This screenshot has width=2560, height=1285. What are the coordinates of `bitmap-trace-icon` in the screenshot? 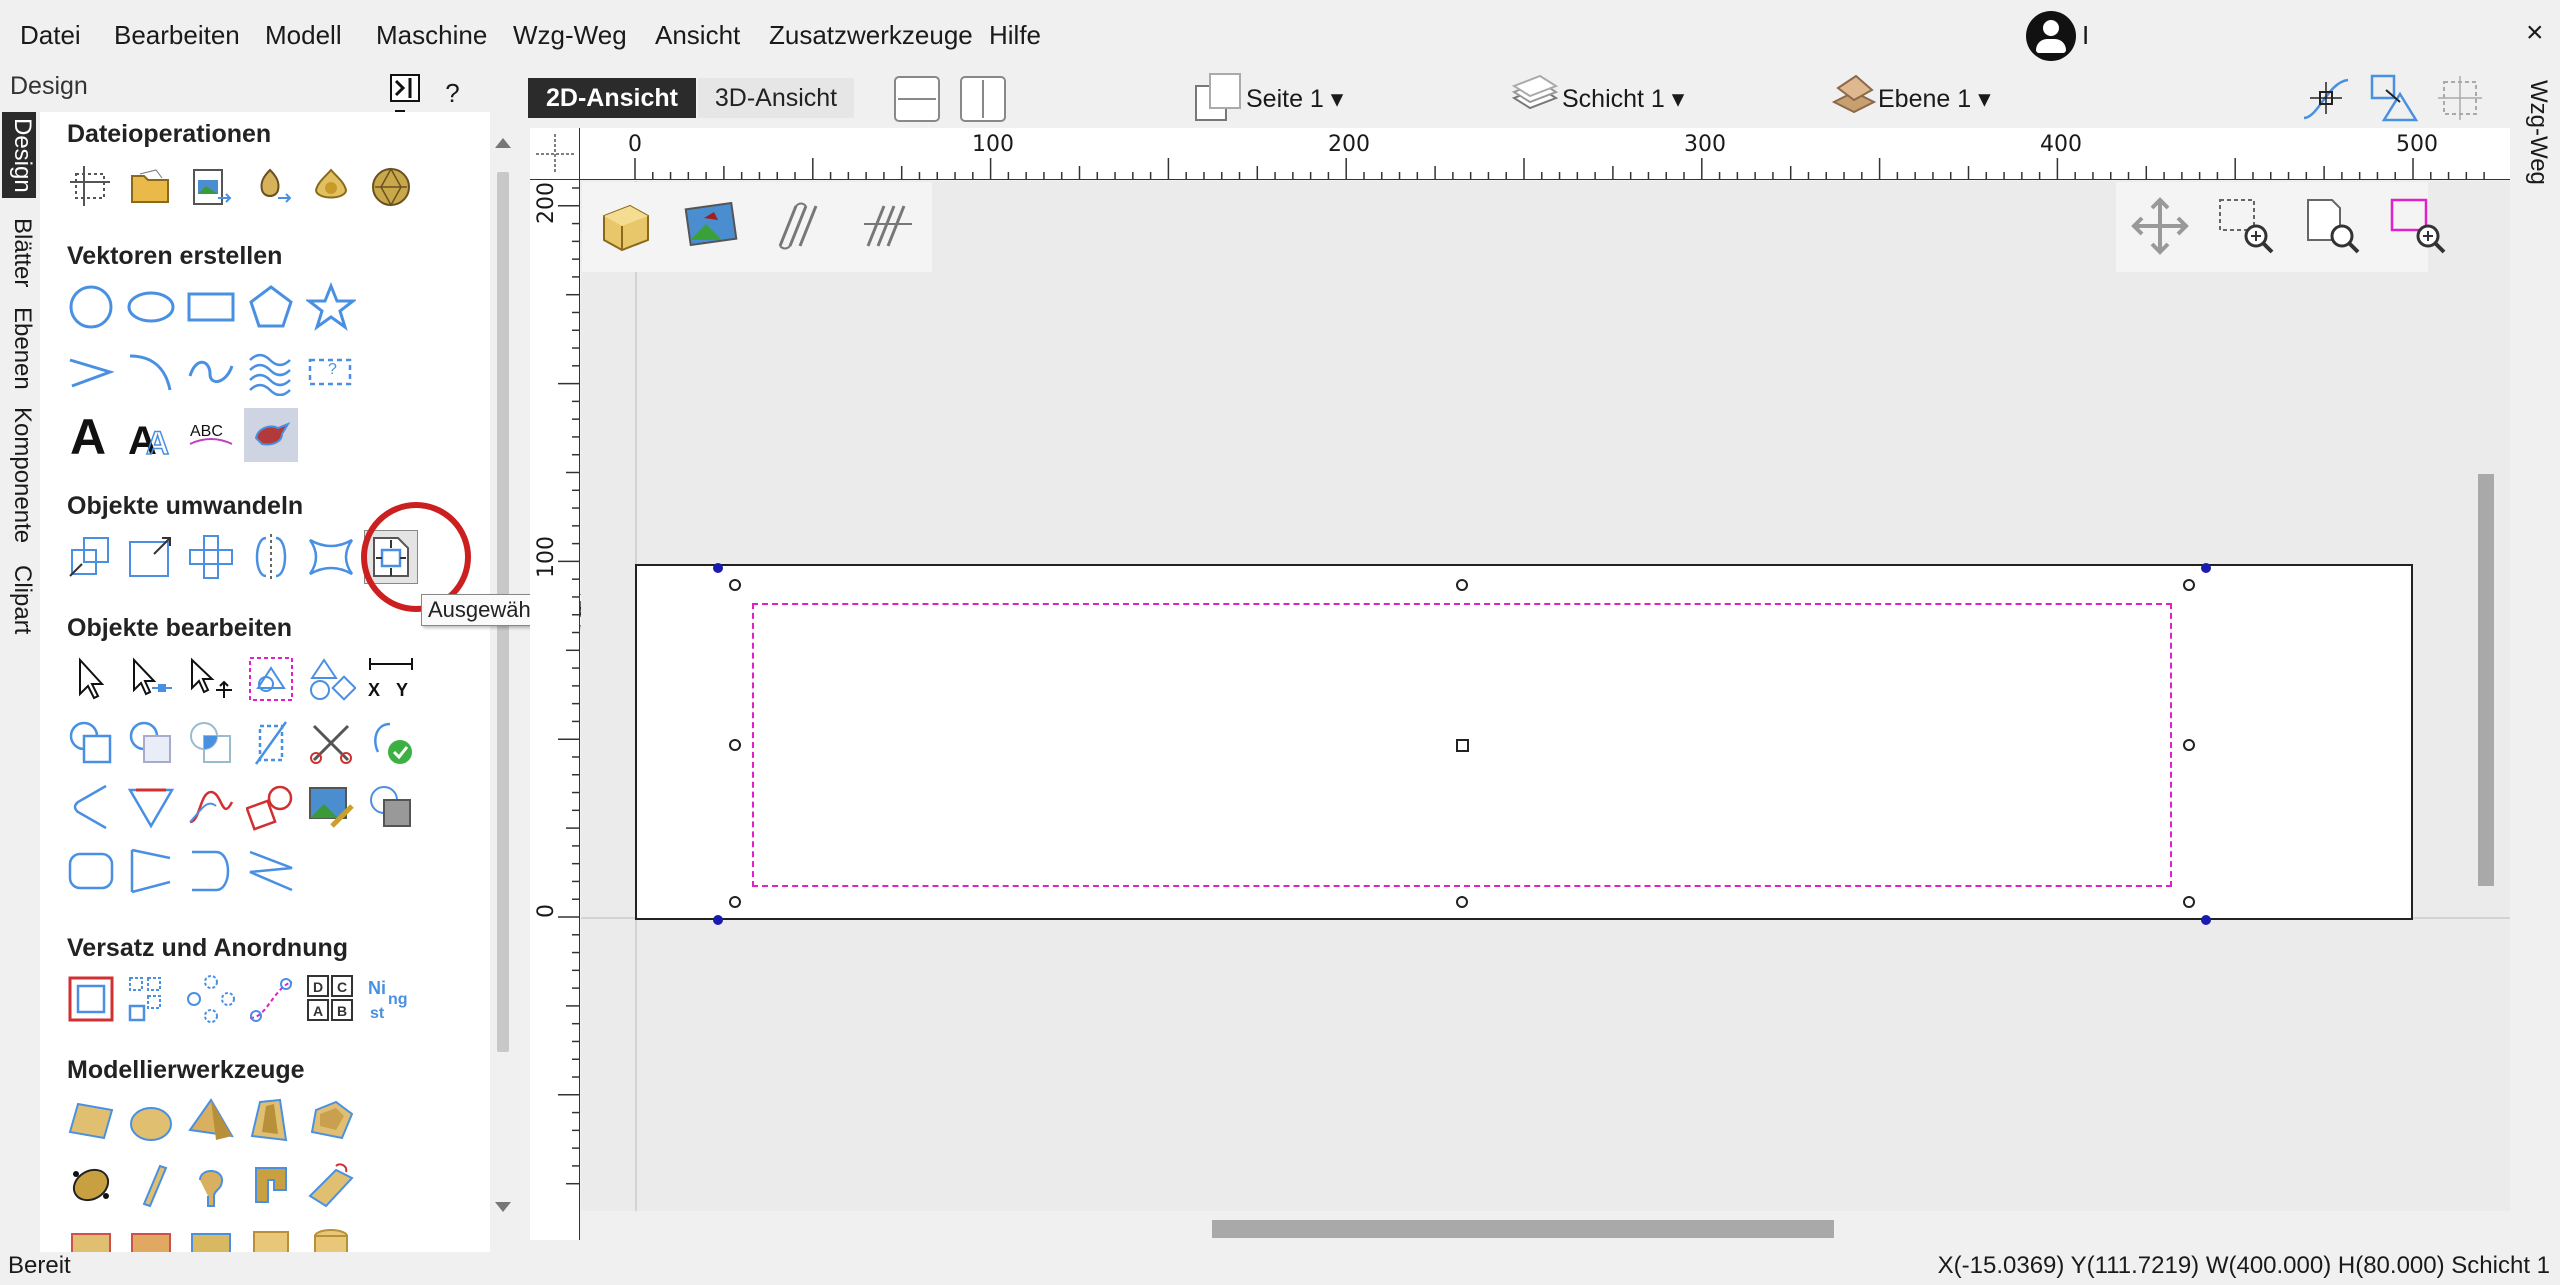 It's located at (271, 435).